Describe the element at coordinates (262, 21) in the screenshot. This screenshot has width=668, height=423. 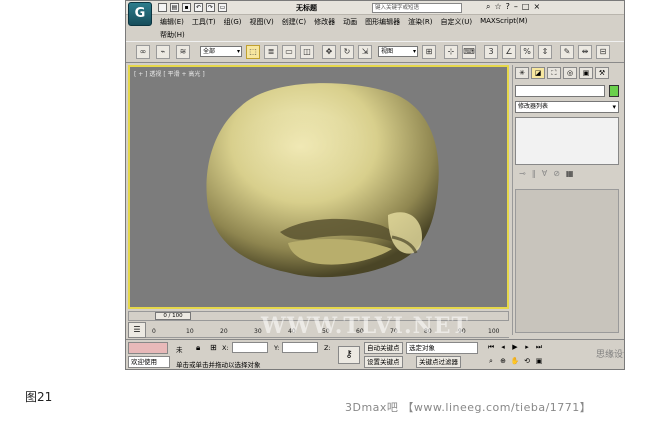
I see `menu-views: 视图(V)` at that location.